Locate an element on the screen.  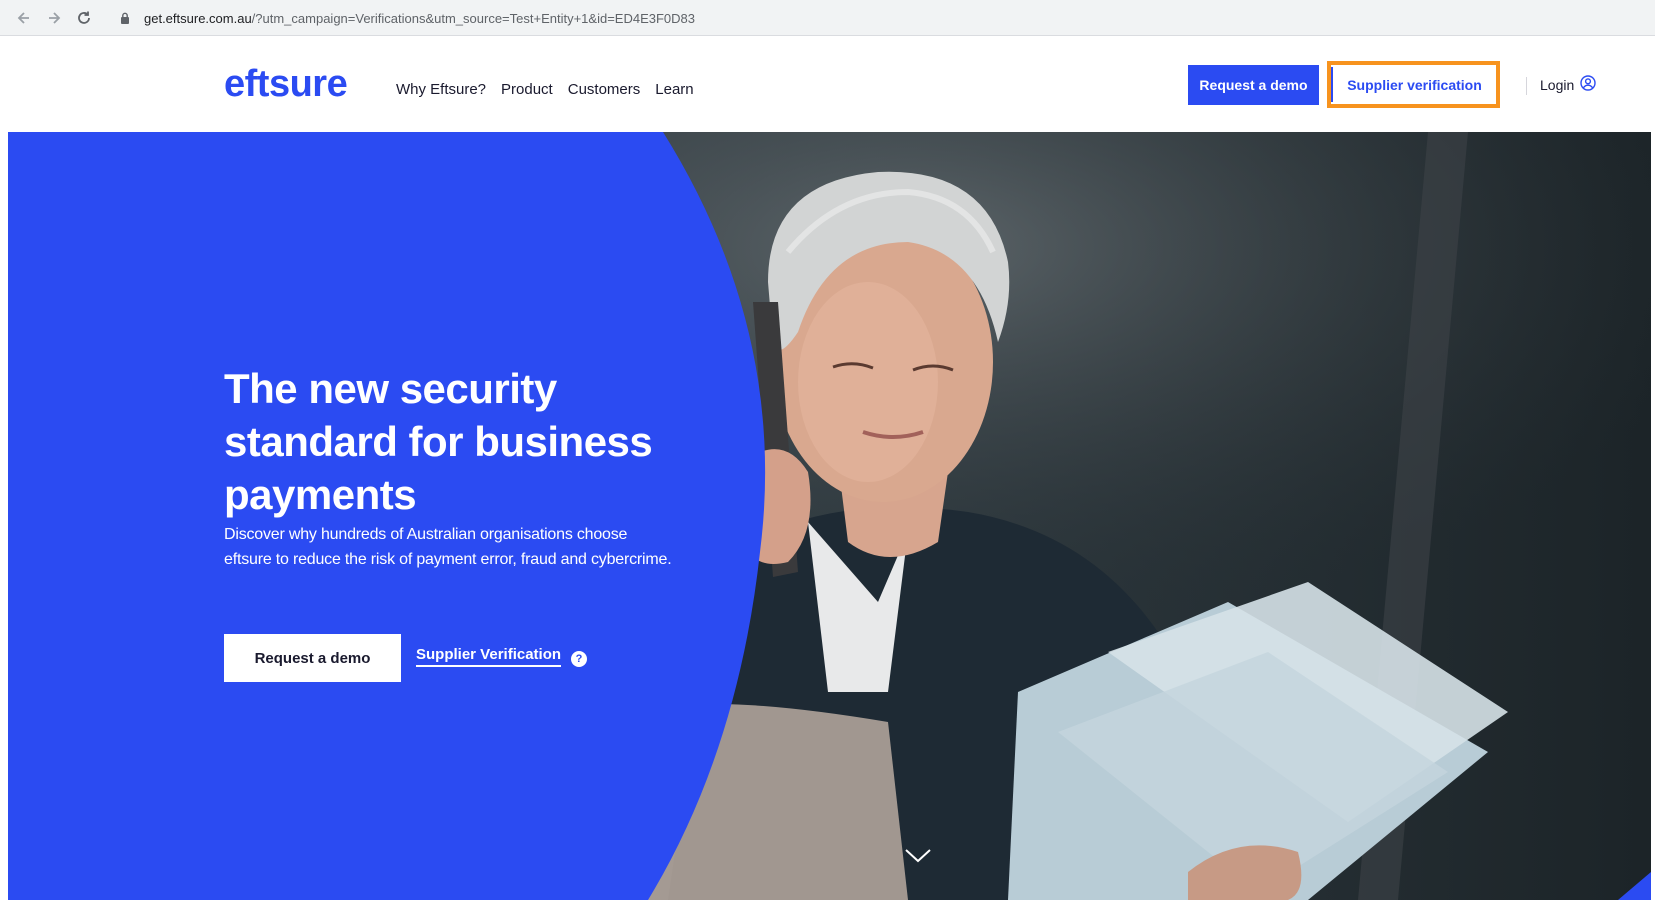
login-link: Login is located at coordinates (1568, 84).